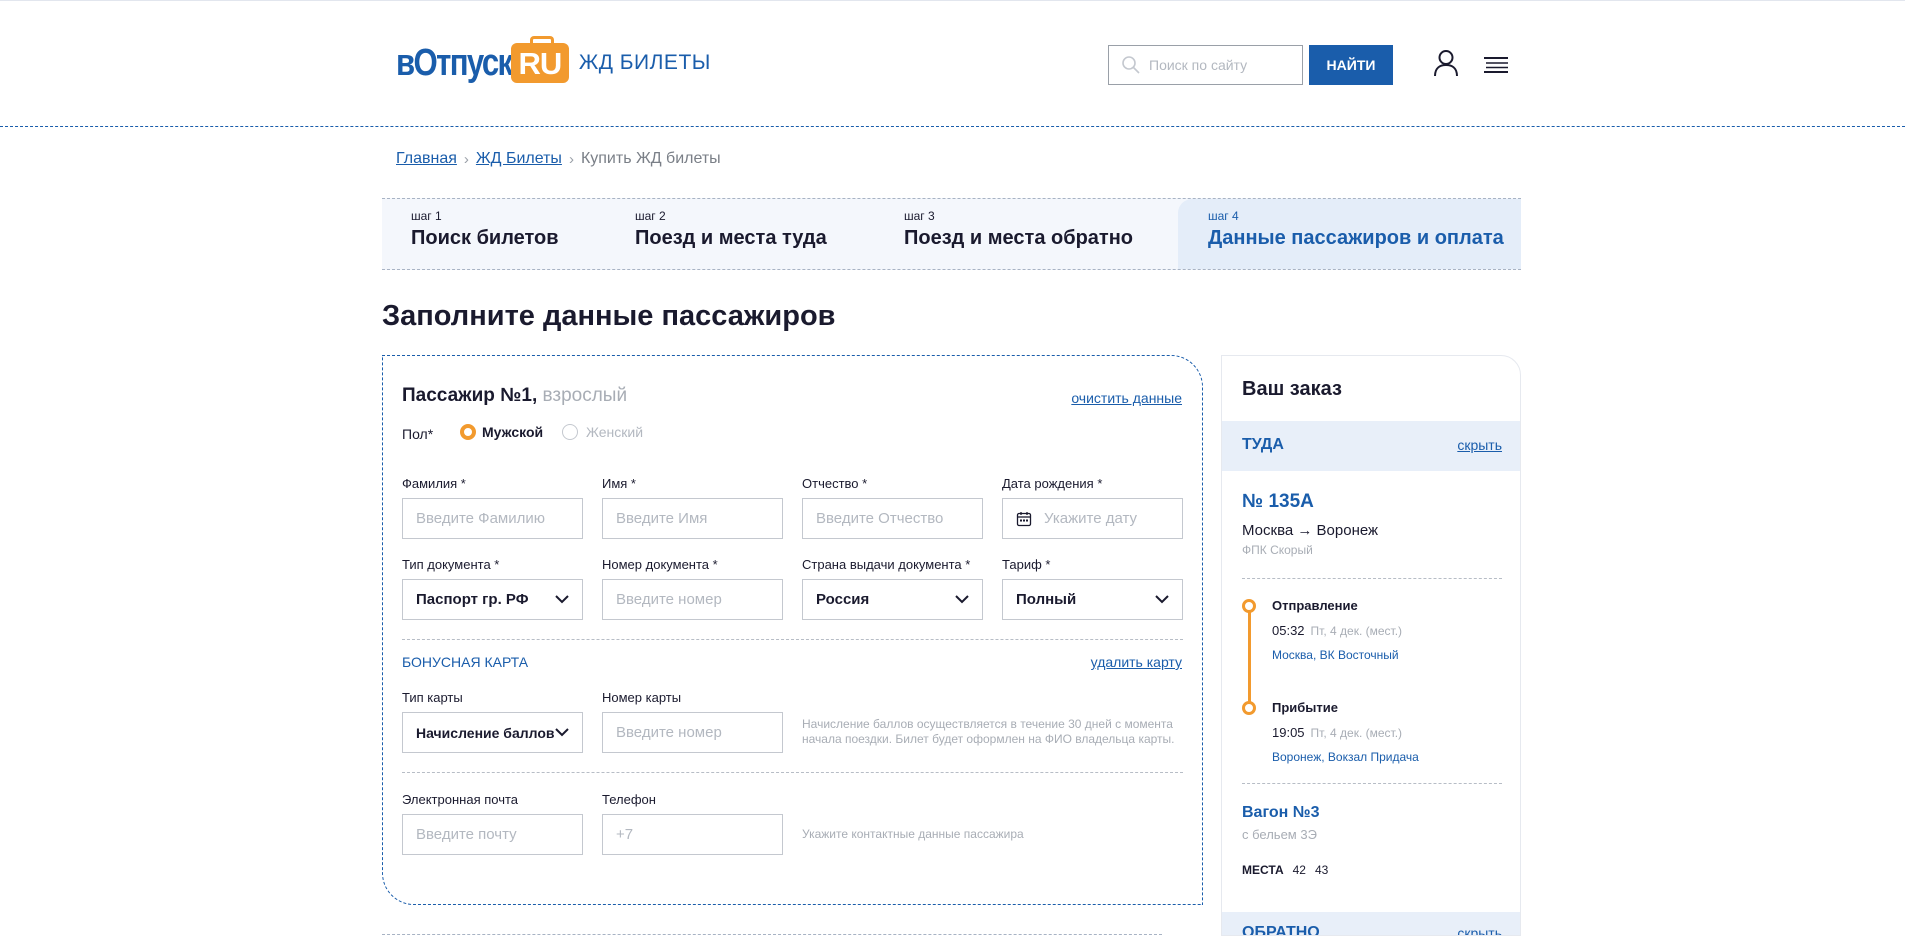 The image size is (1905, 936). I want to click on search-box, so click(1205, 65).